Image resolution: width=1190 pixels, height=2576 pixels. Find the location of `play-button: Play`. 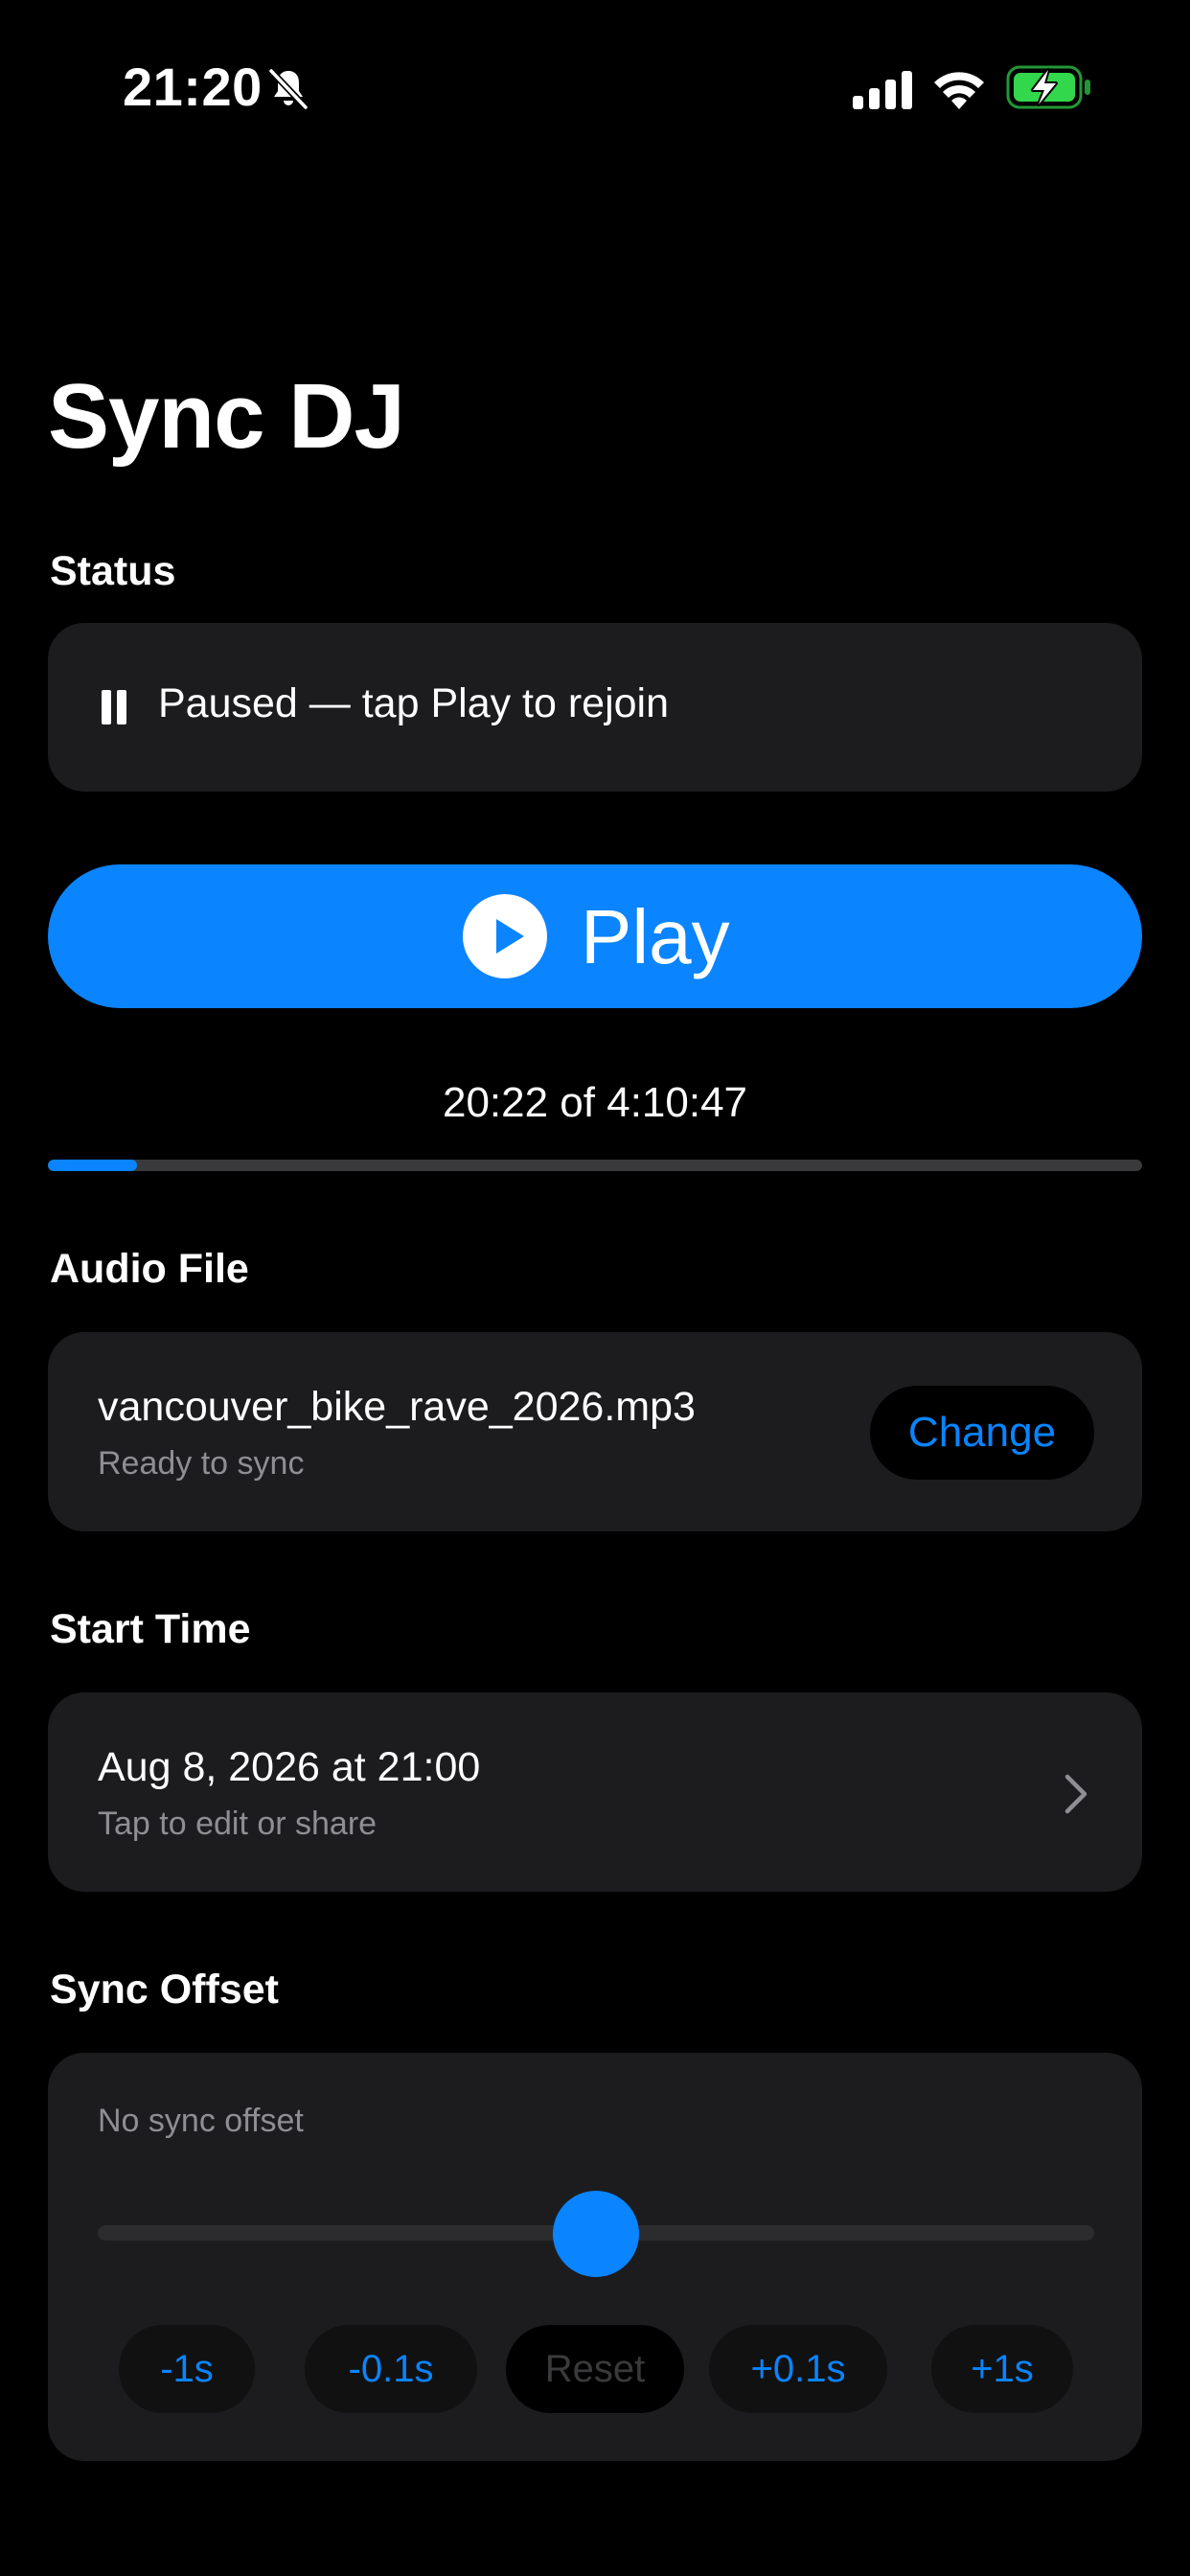

play-button: Play is located at coordinates (595, 936).